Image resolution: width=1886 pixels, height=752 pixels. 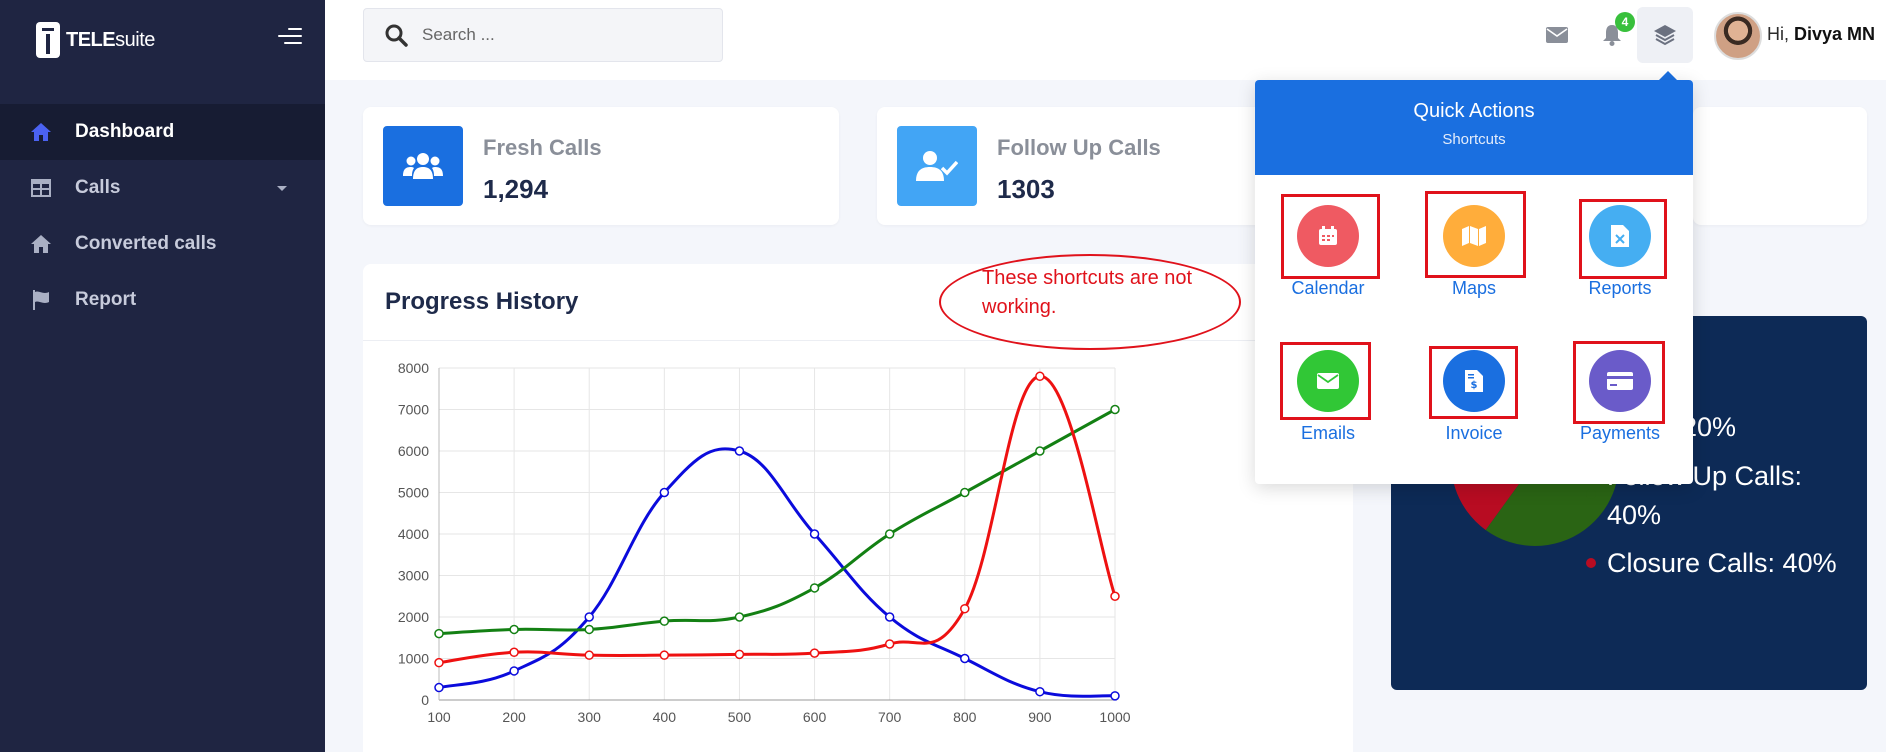 I want to click on logo-icon, so click(x=48, y=40).